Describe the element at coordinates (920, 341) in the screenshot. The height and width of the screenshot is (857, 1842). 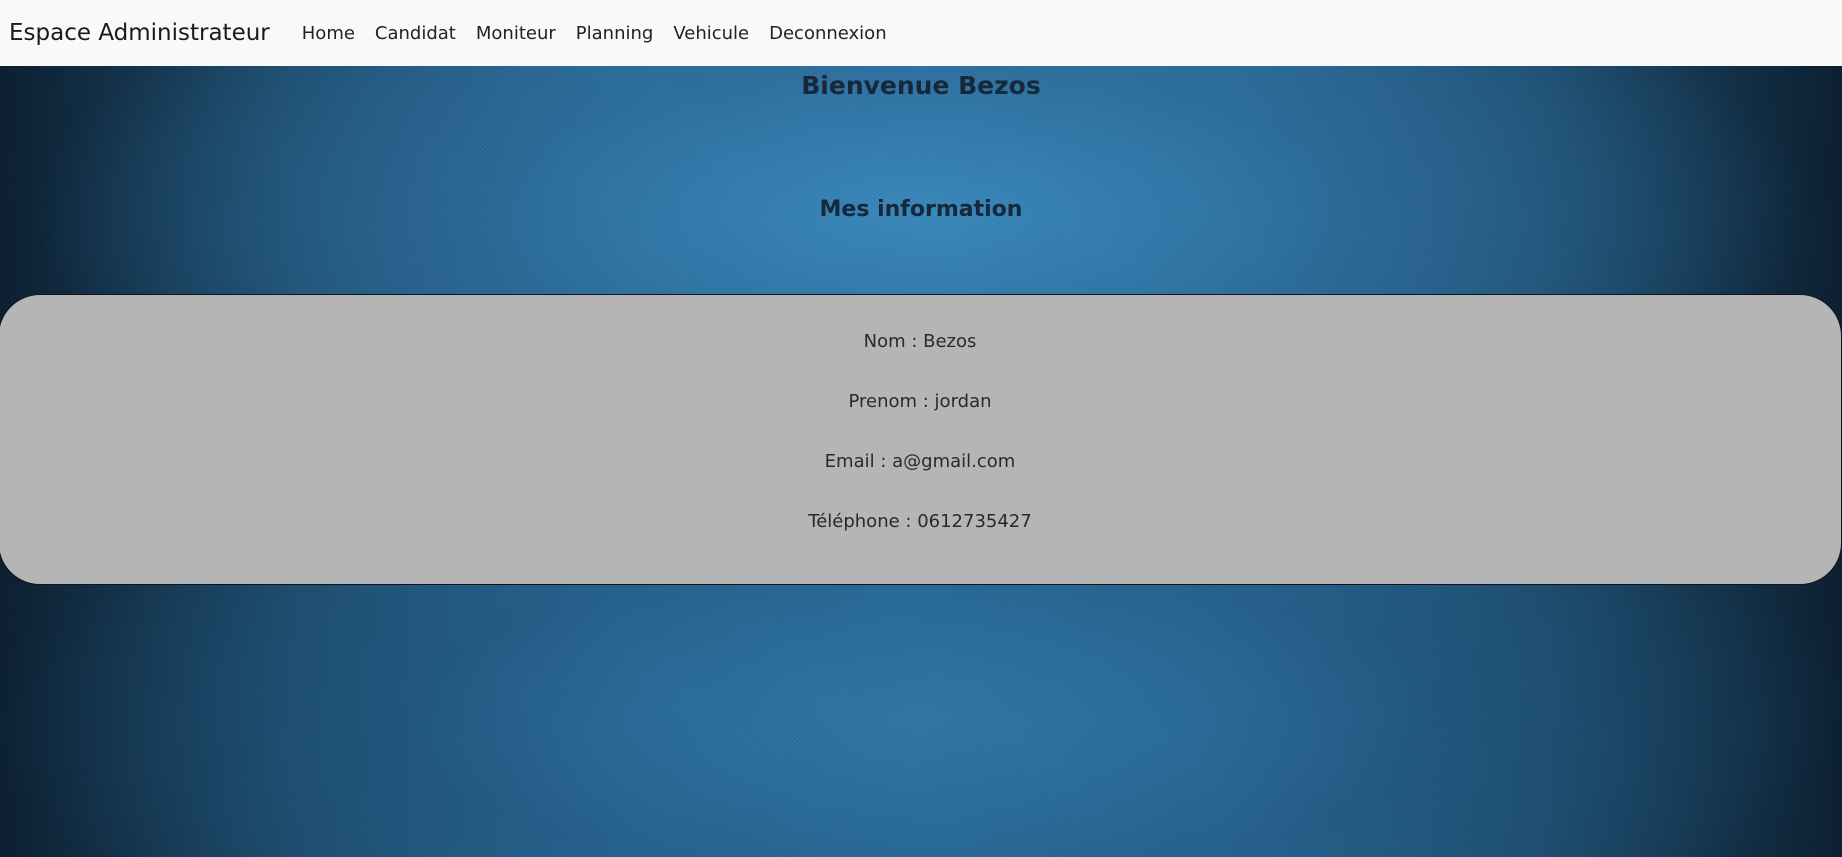
I see `info-nom: Nom : Bezos` at that location.